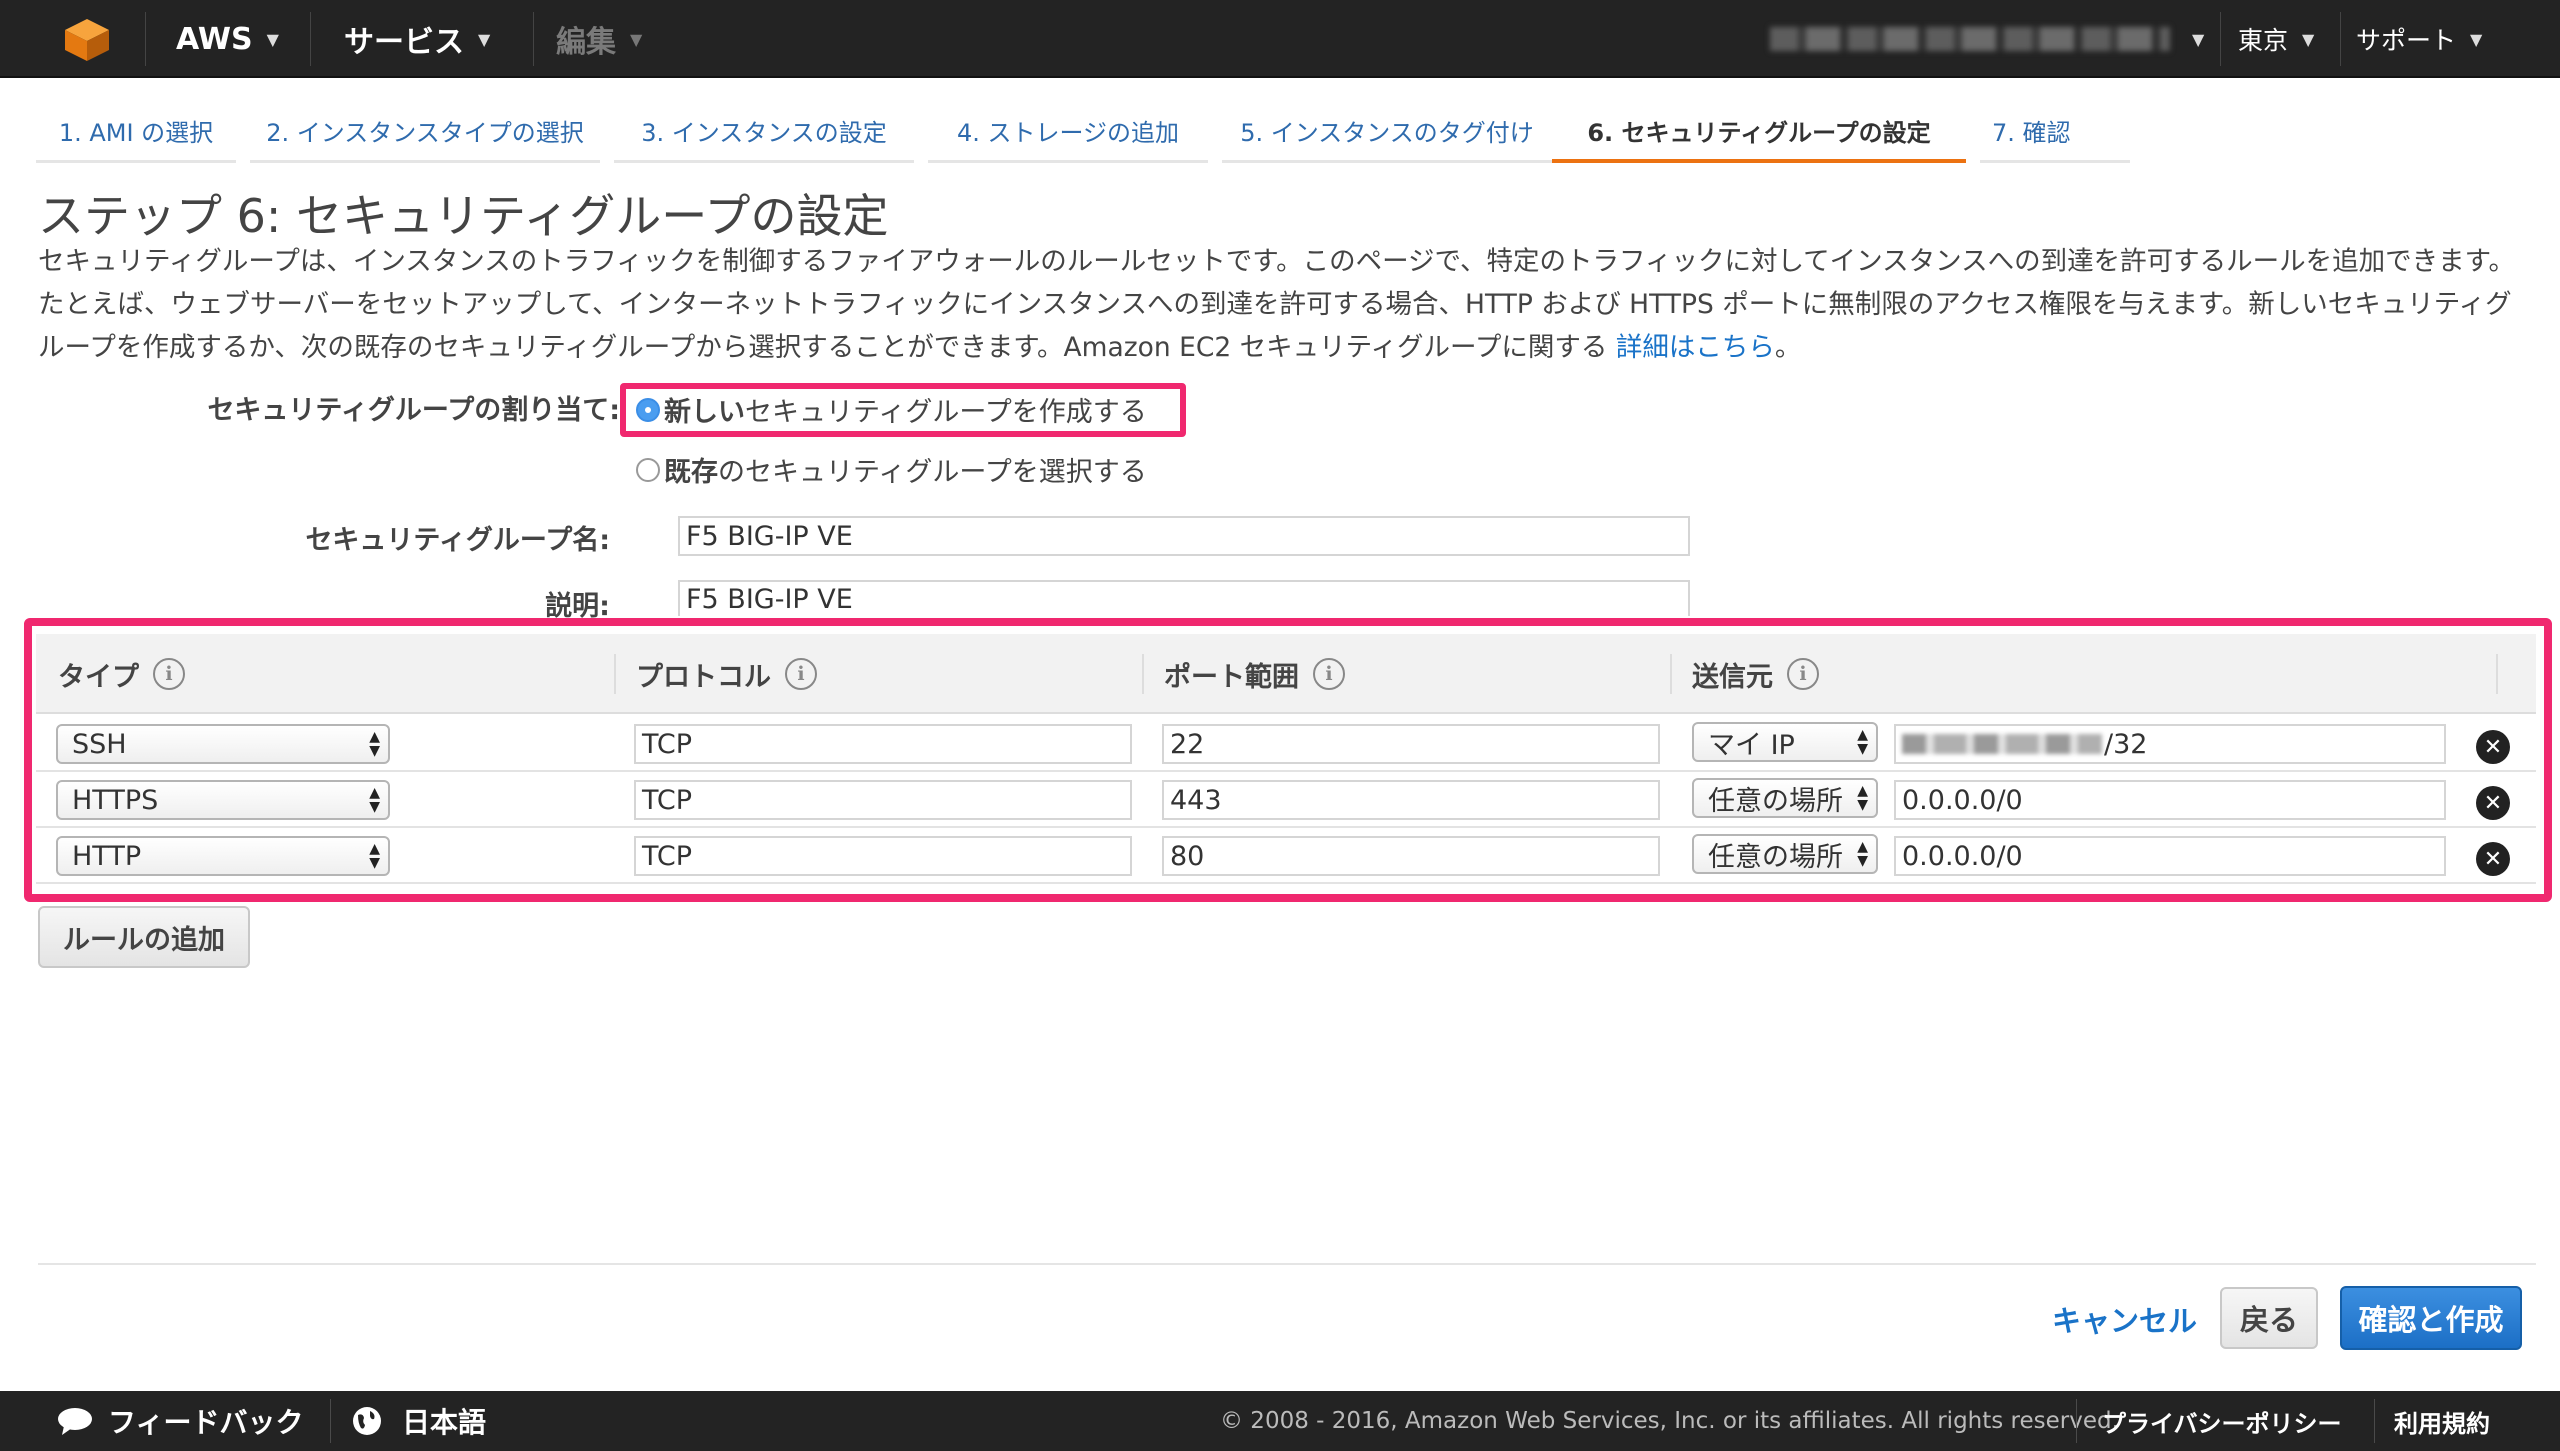 The width and height of the screenshot is (2560, 1451). I want to click on tab-review: 7. 確認, so click(2055, 134).